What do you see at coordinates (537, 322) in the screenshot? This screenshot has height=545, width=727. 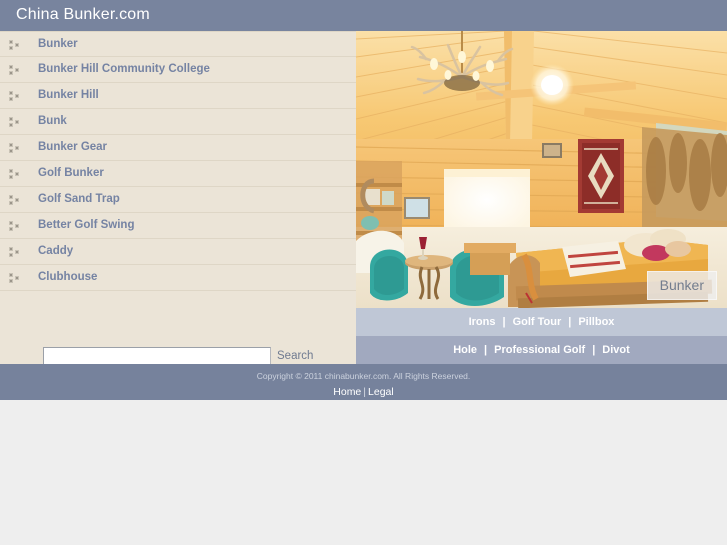 I see `bar-link-golf-tour: Golf Tour` at bounding box center [537, 322].